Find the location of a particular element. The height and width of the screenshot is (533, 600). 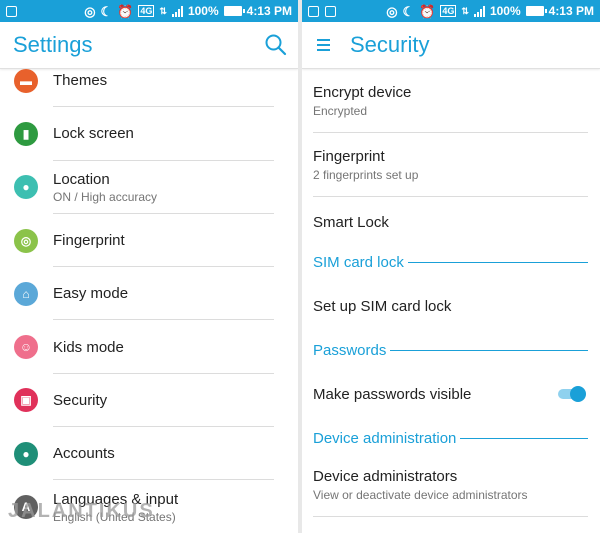

settings-item-text: Lock screen is located at coordinates (93, 133).